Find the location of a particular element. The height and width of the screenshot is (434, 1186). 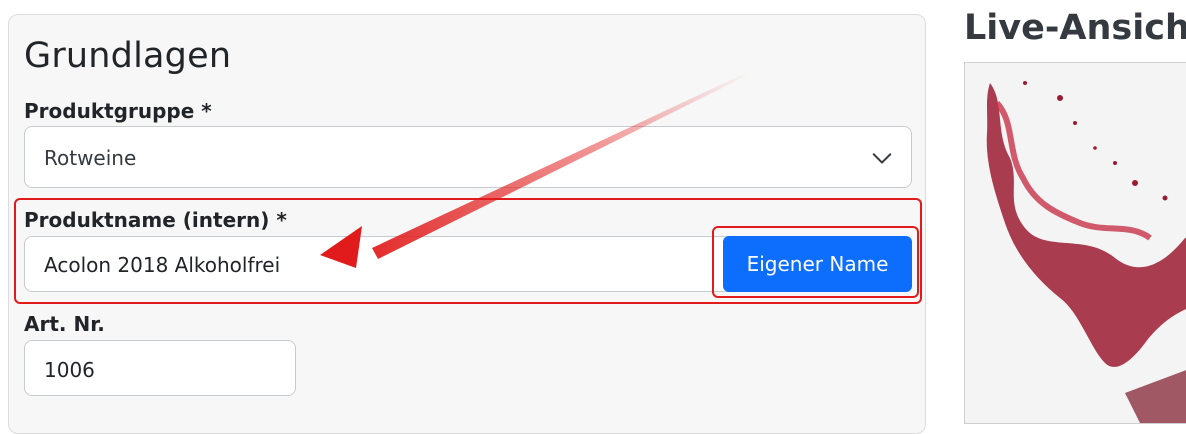

product-group-label: Produktgruppe * is located at coordinates (118, 111).